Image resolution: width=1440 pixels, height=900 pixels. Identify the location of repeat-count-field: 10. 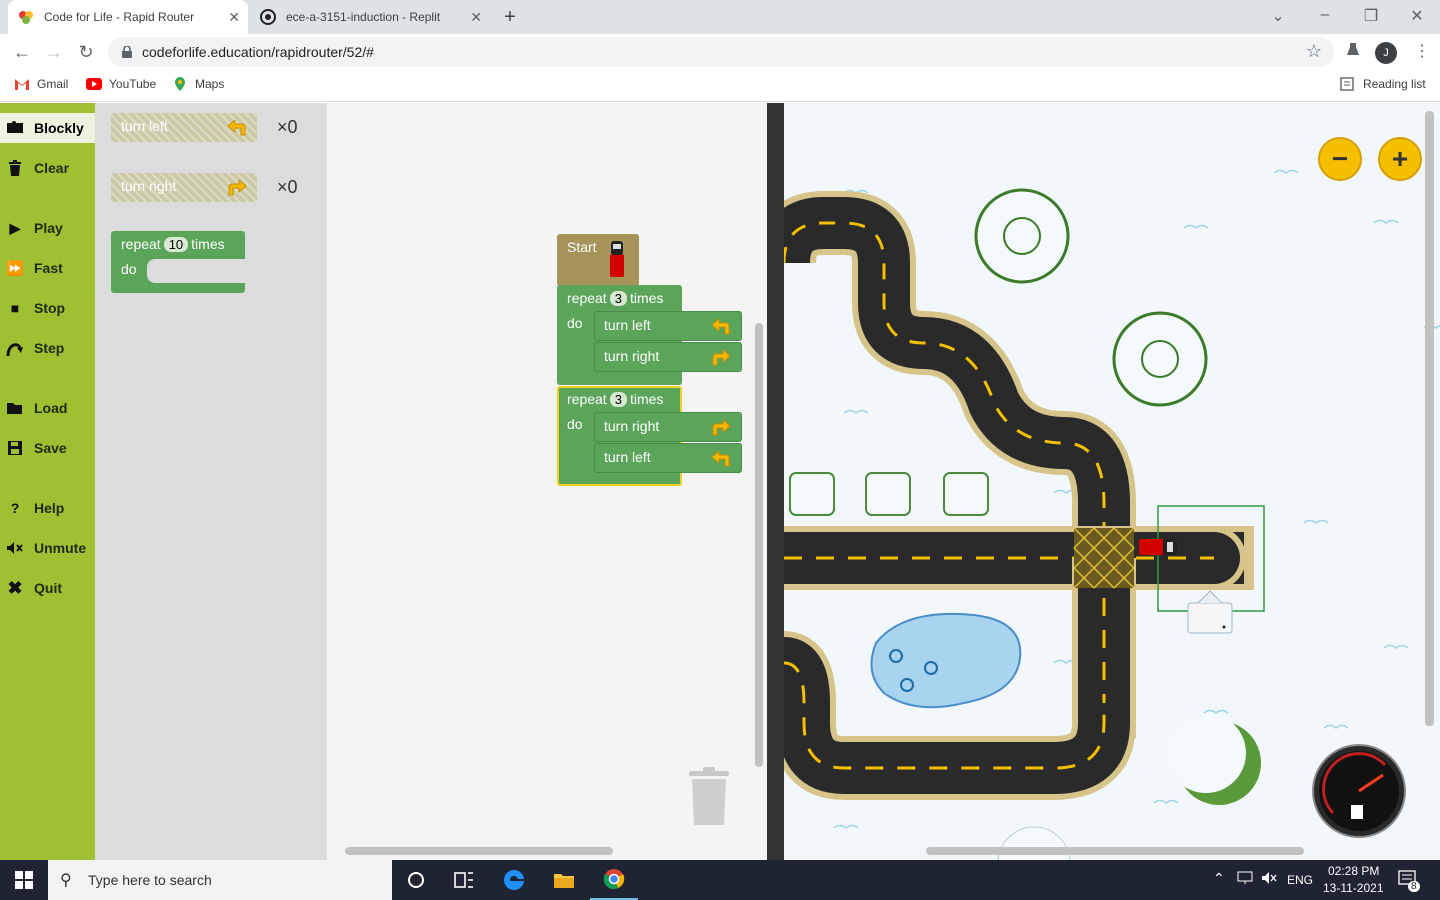
(176, 244).